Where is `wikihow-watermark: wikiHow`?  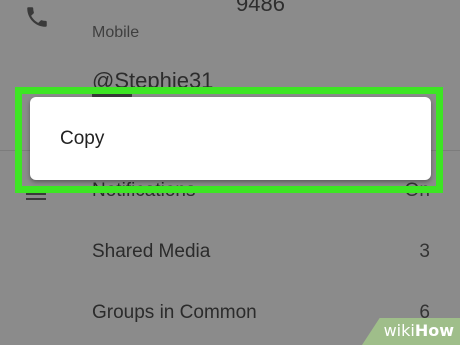
wikihow-watermark: wikiHow is located at coordinates (419, 330).